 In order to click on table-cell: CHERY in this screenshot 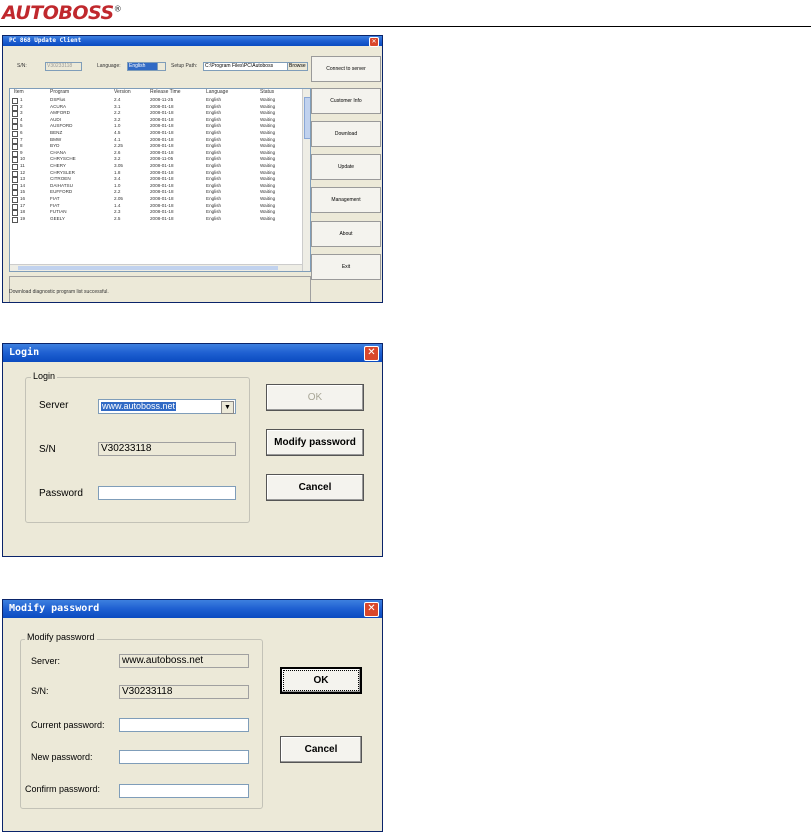, I will do `click(58, 165)`.